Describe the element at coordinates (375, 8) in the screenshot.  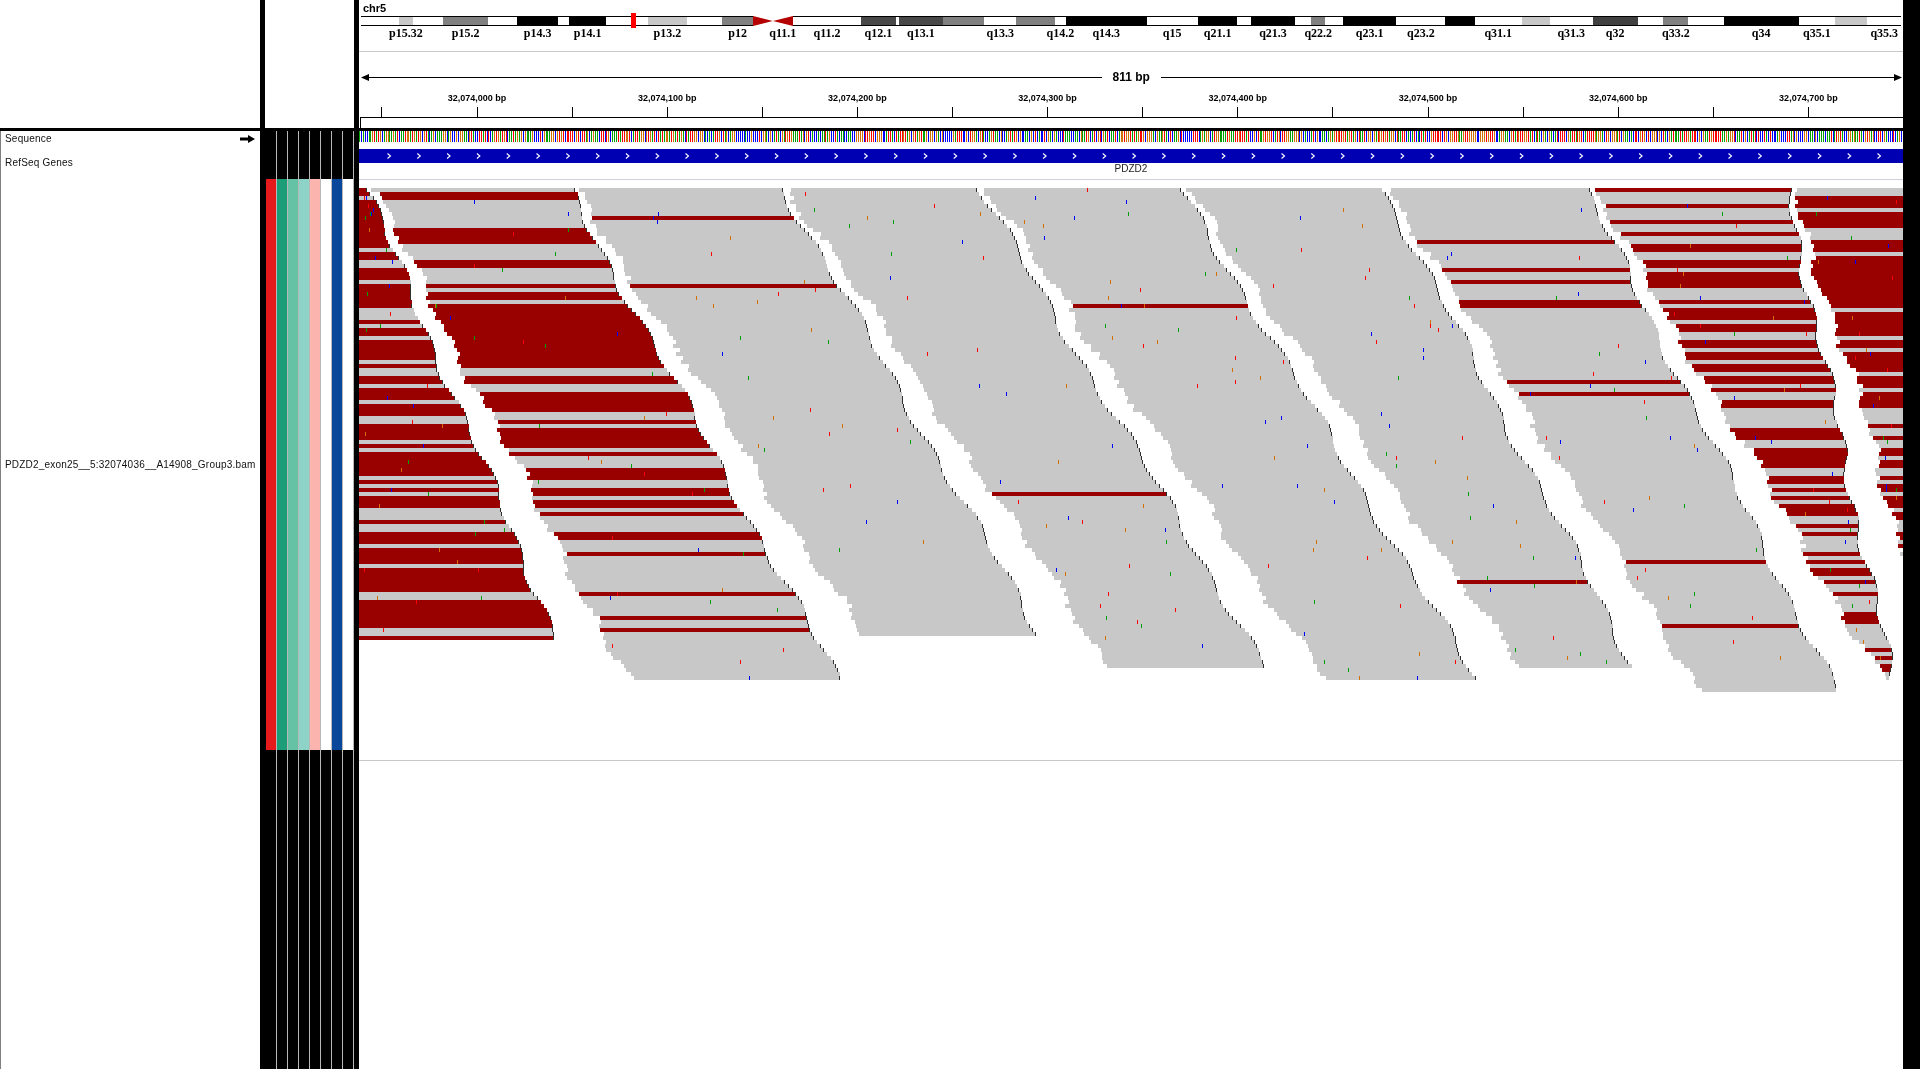
I see `chromosome-name: chr5` at that location.